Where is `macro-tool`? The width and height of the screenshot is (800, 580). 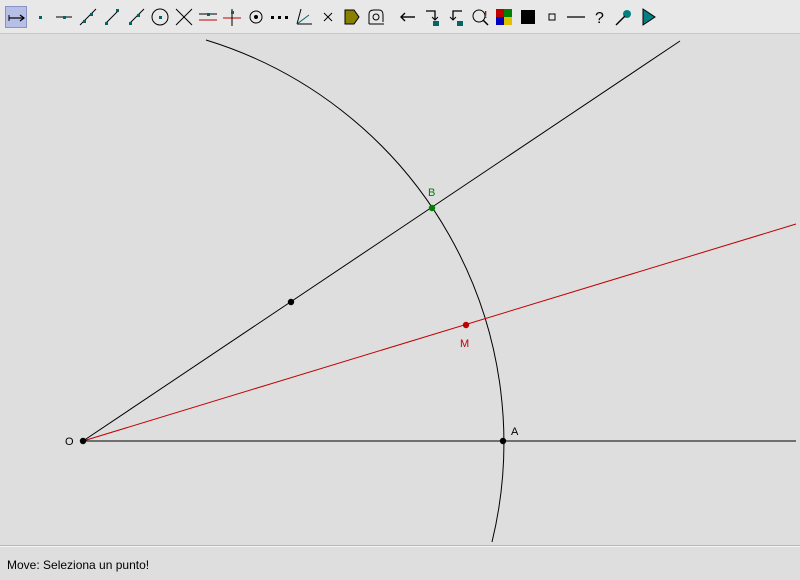 macro-tool is located at coordinates (352, 17).